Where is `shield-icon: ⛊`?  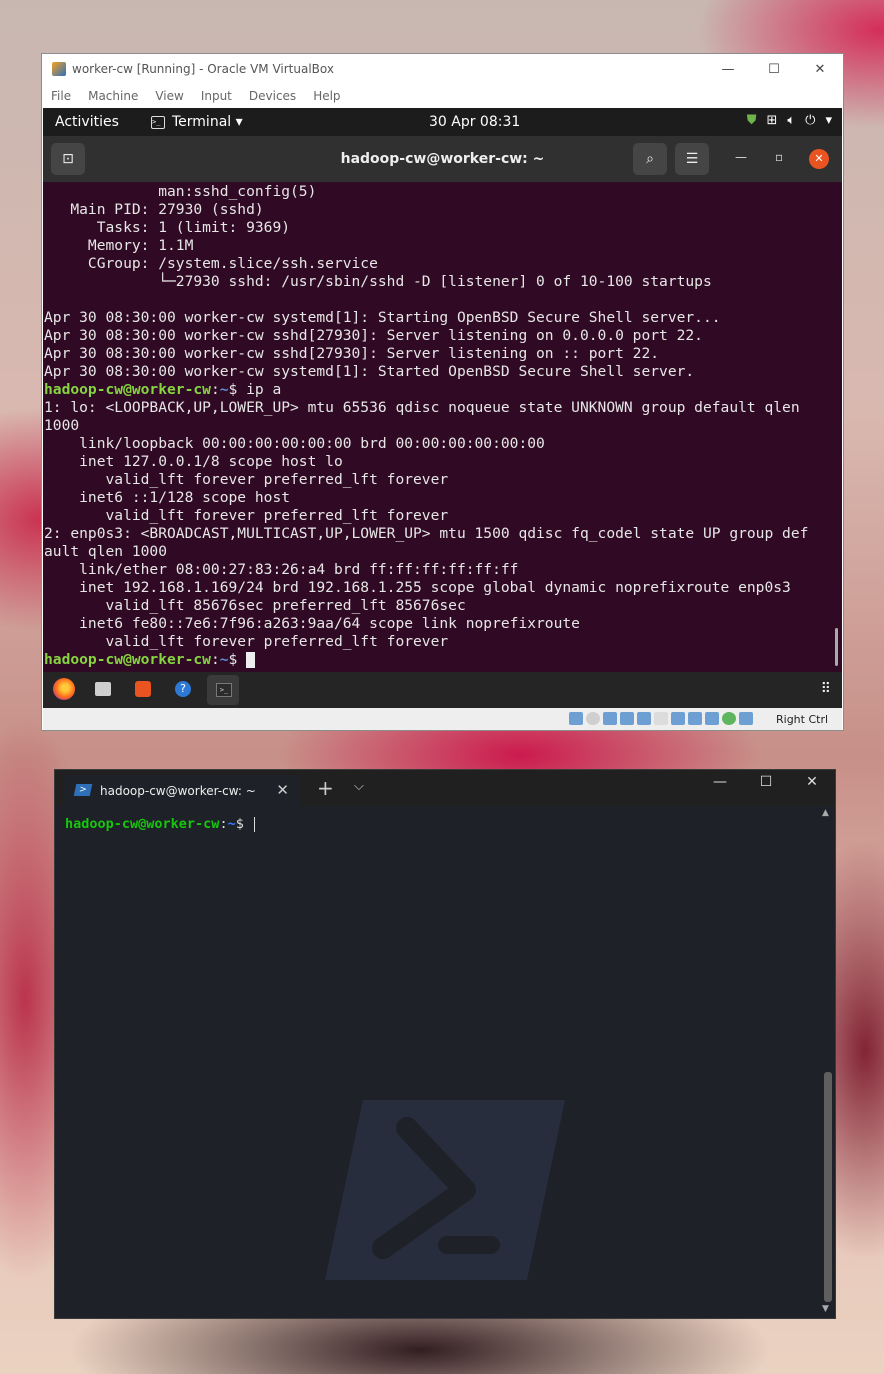
shield-icon: ⛊ is located at coordinates (751, 120).